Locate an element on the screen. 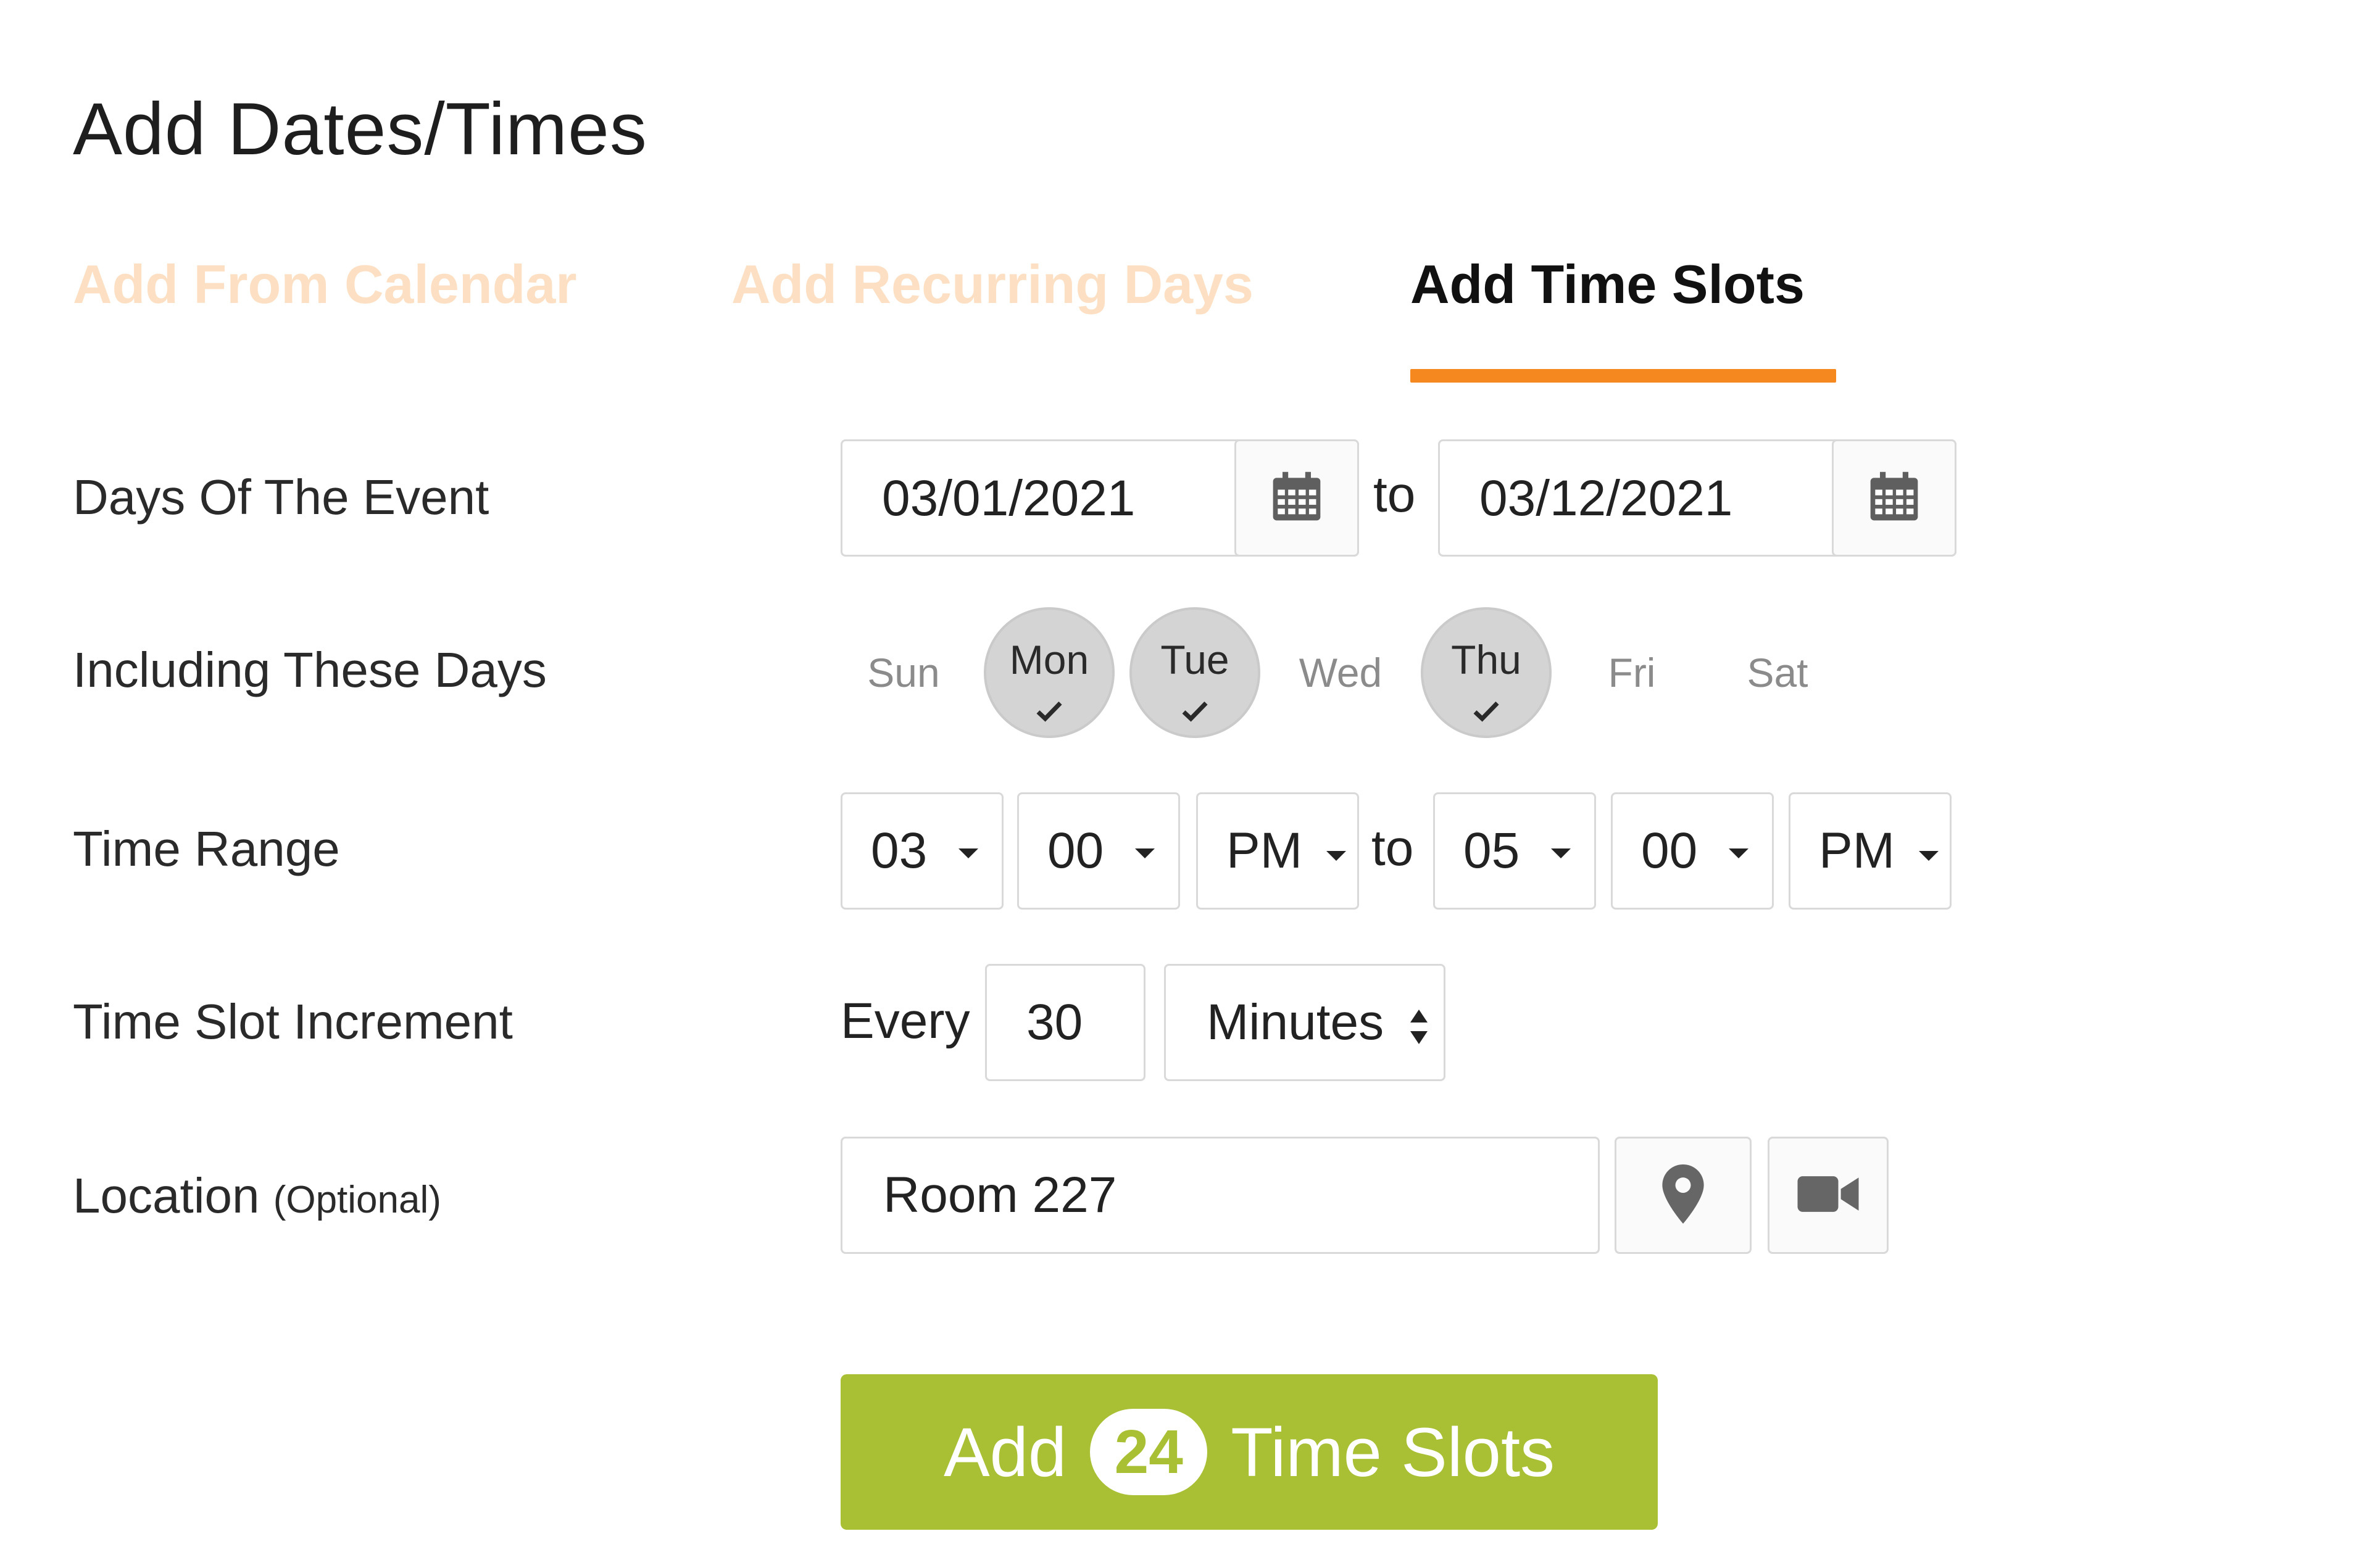 The width and height of the screenshot is (2370, 1568). active-tab-indicator is located at coordinates (1623, 376).